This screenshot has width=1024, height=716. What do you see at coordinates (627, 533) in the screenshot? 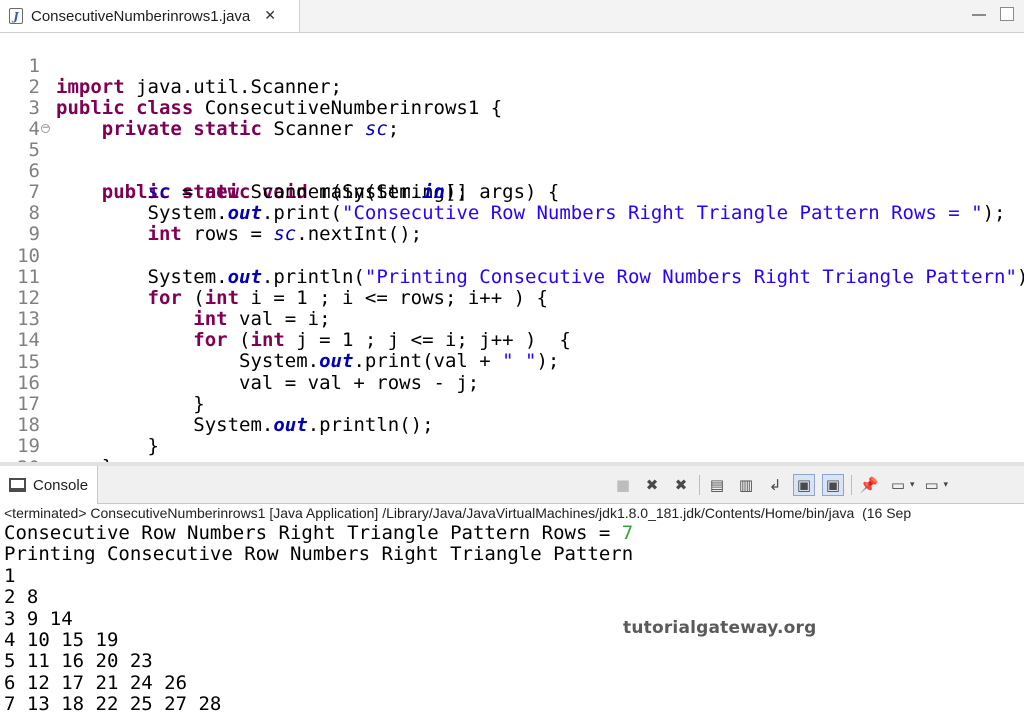
I see `user-input-value: 7` at bounding box center [627, 533].